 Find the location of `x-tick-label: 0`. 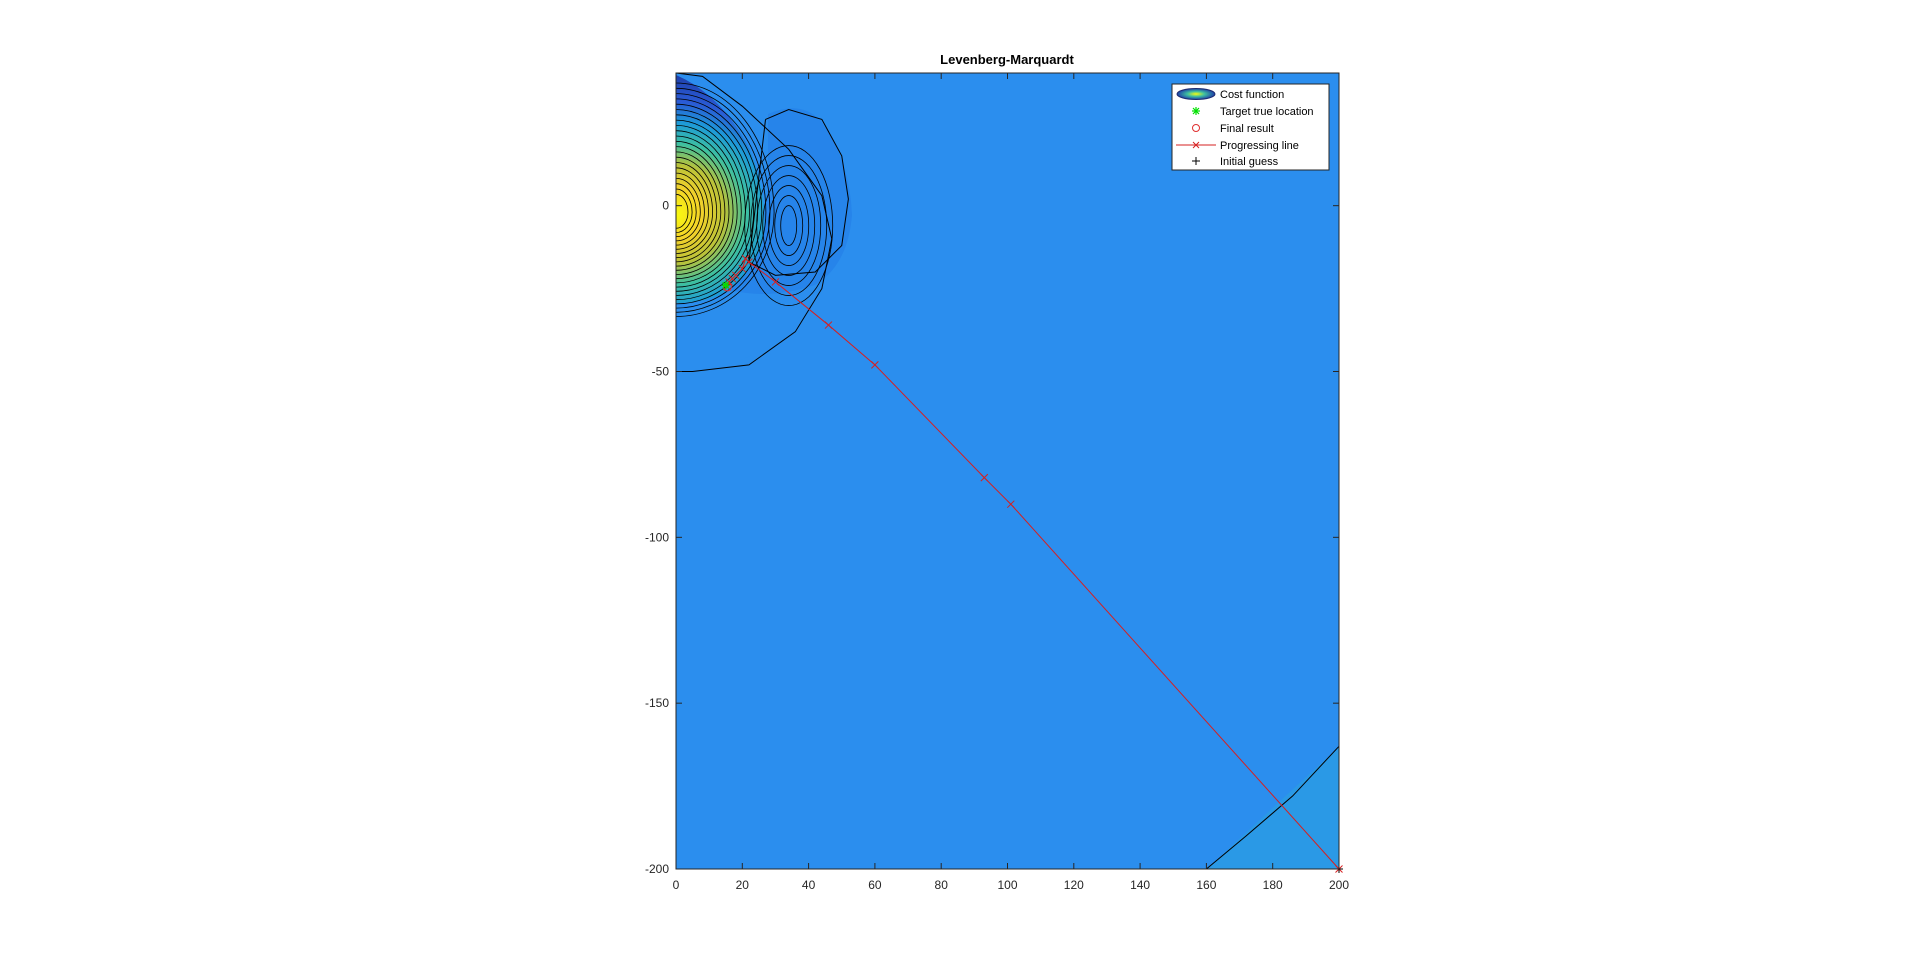

x-tick-label: 0 is located at coordinates (676, 885).